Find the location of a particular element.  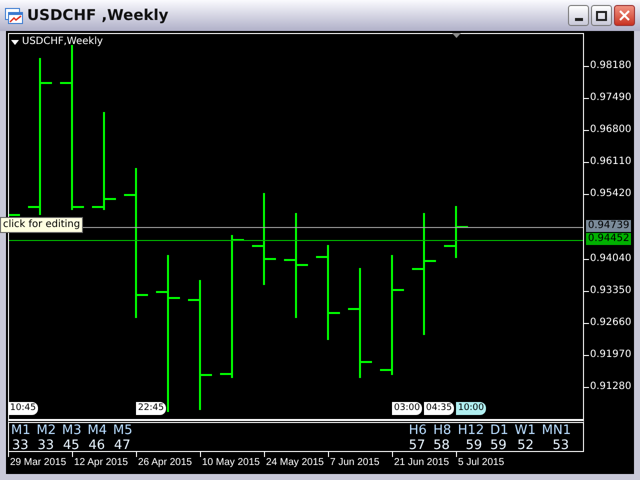

price-tick-label: 0.98180 is located at coordinates (611, 66).